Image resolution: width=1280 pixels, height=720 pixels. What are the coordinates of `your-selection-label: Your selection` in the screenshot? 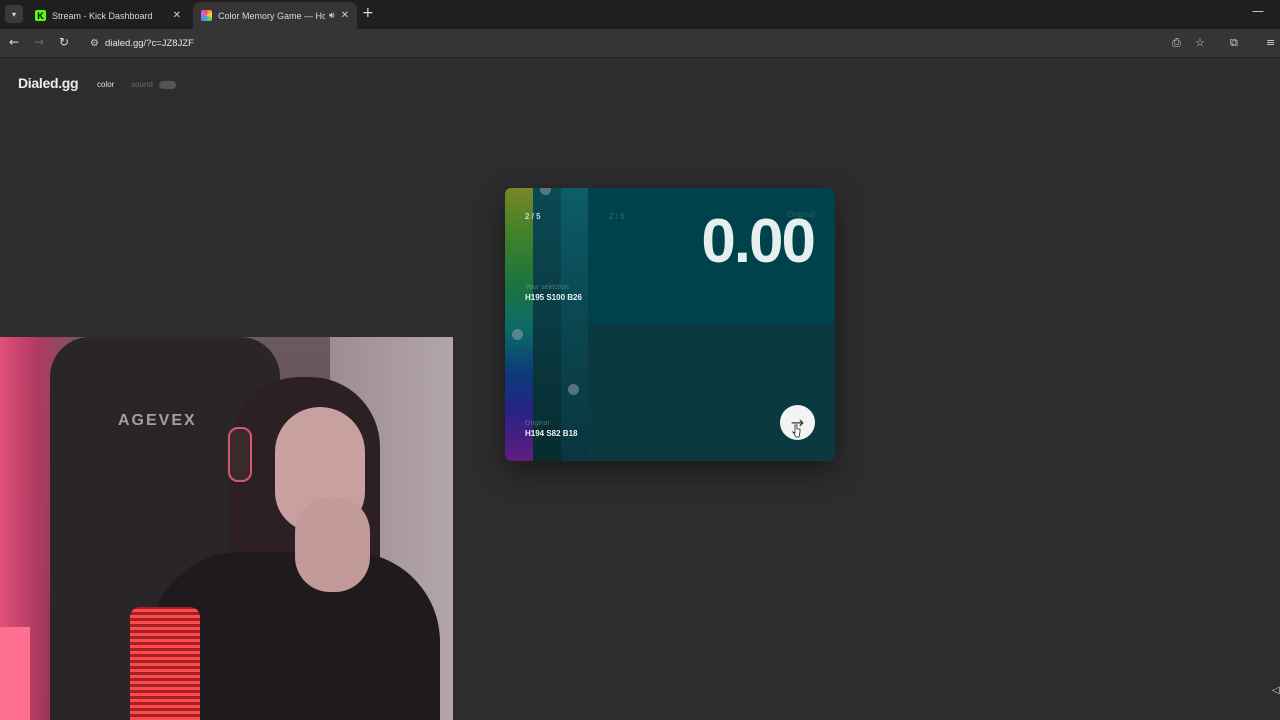 It's located at (547, 287).